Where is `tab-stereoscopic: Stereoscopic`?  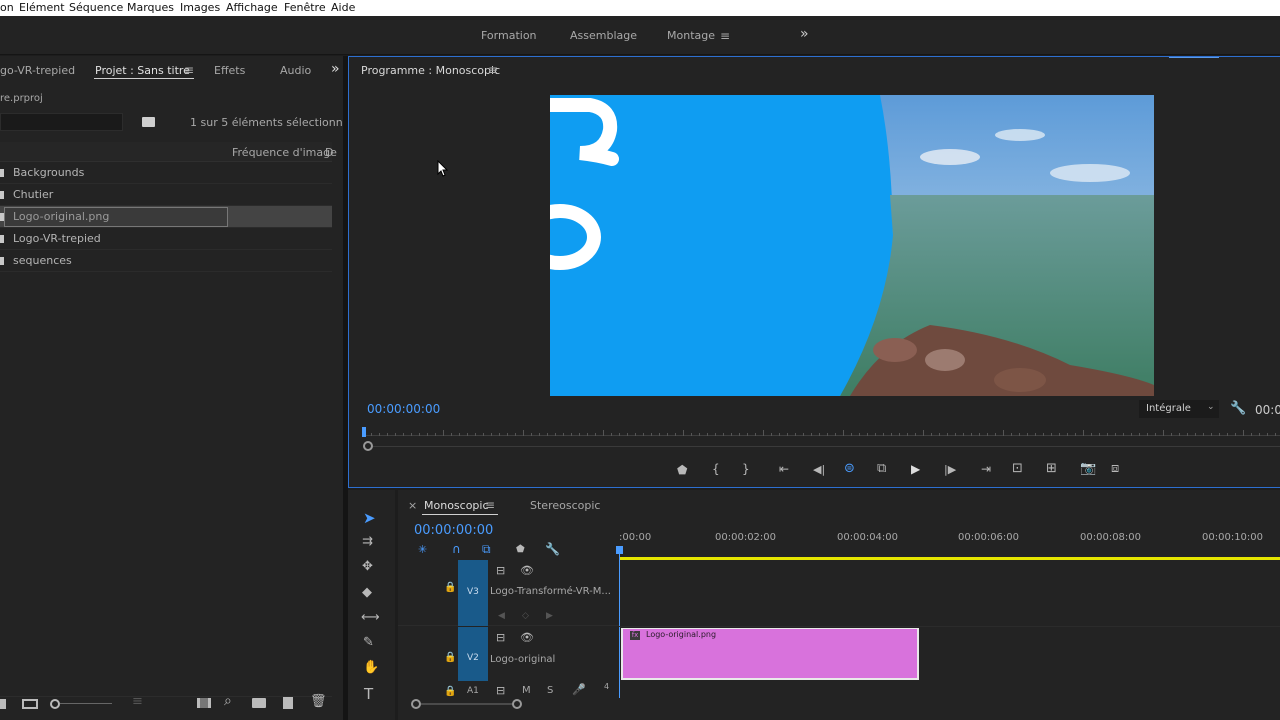
tab-stereoscopic: Stereoscopic is located at coordinates (565, 505).